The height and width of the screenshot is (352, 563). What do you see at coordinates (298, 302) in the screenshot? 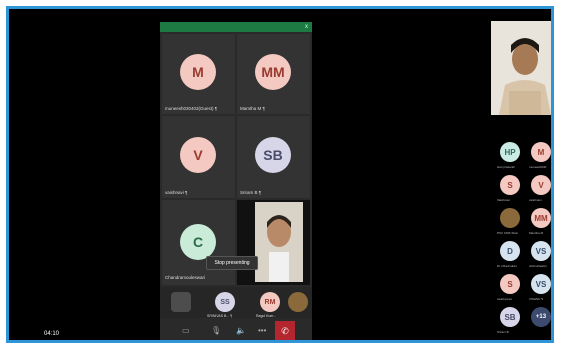
I see `avatar-image` at bounding box center [298, 302].